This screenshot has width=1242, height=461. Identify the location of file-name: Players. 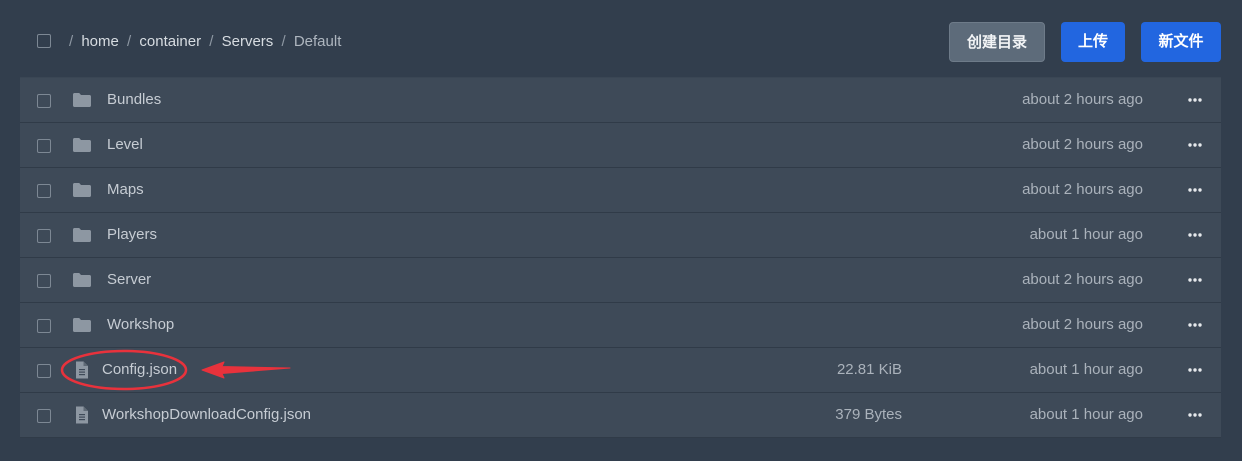
(132, 235).